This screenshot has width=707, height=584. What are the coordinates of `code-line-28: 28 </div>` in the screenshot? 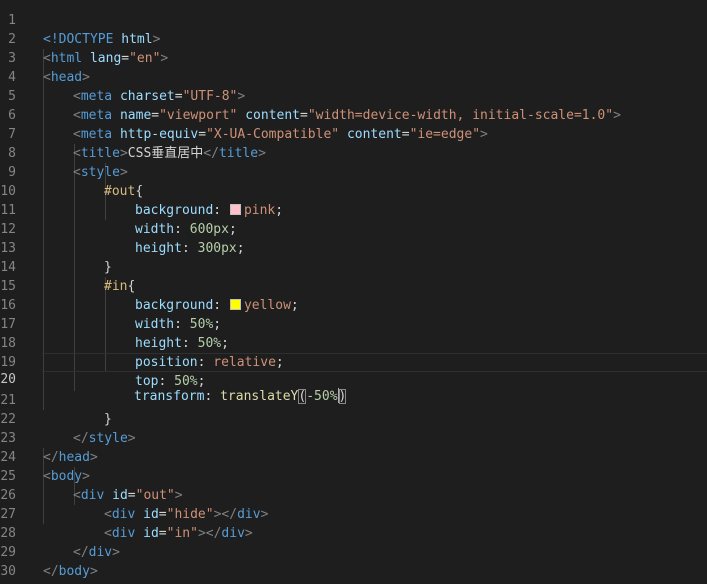 It's located at (353, 532).